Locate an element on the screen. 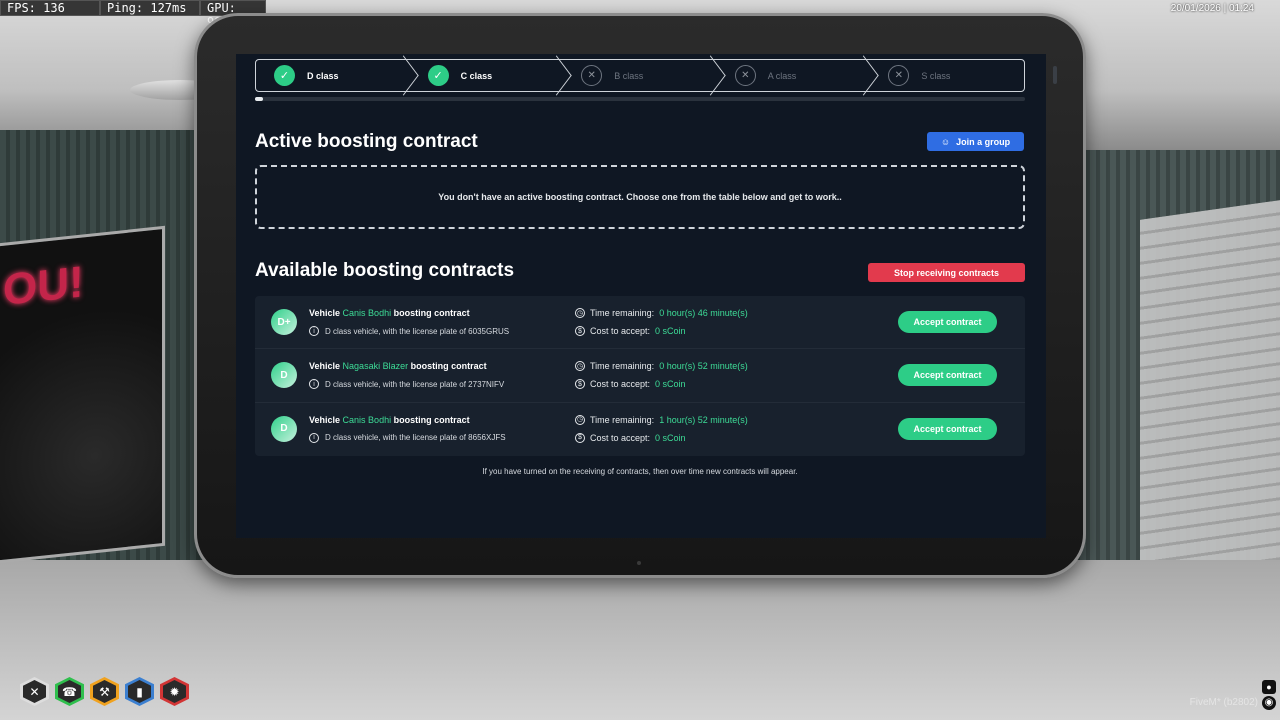  poster-neon: OU! is located at coordinates (43, 286).